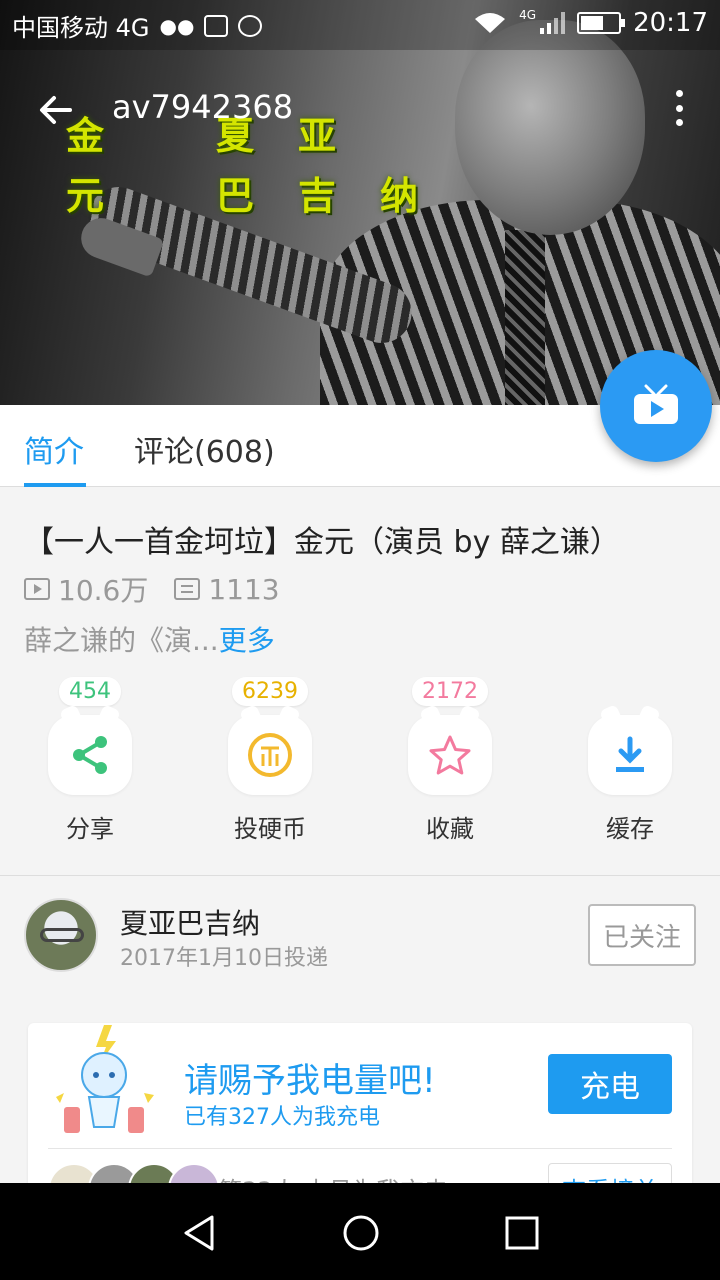  I want to click on charge-title: 请赐予我电量吧!, so click(310, 1081).